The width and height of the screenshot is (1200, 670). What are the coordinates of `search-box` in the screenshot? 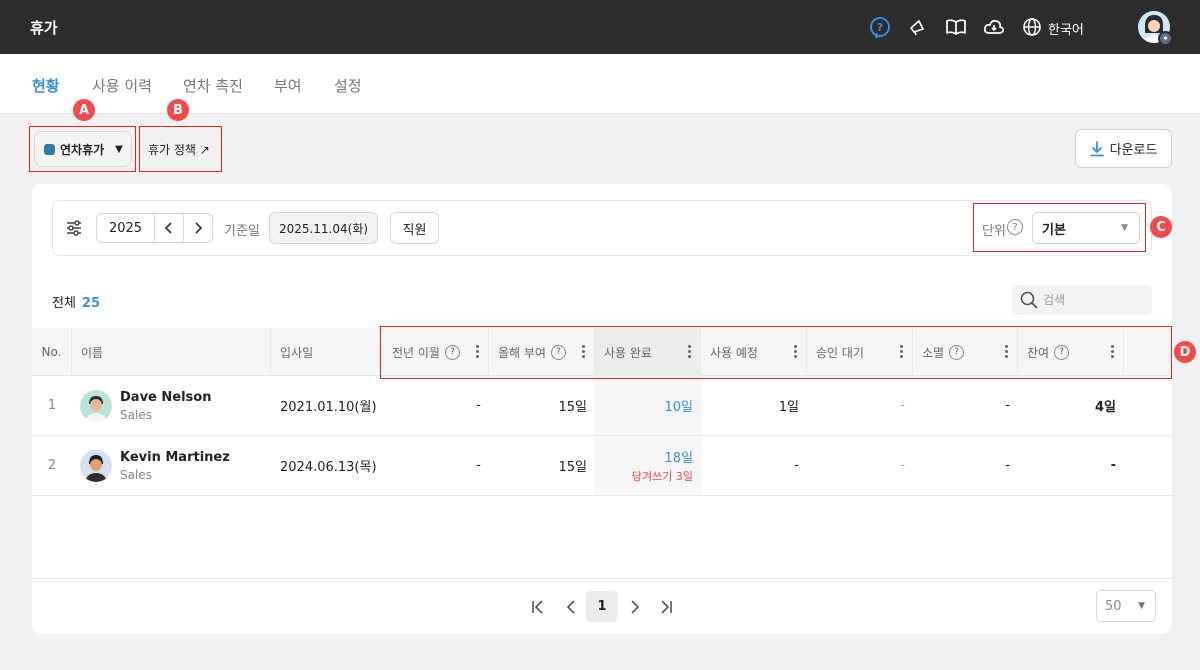 It's located at (1082, 300).